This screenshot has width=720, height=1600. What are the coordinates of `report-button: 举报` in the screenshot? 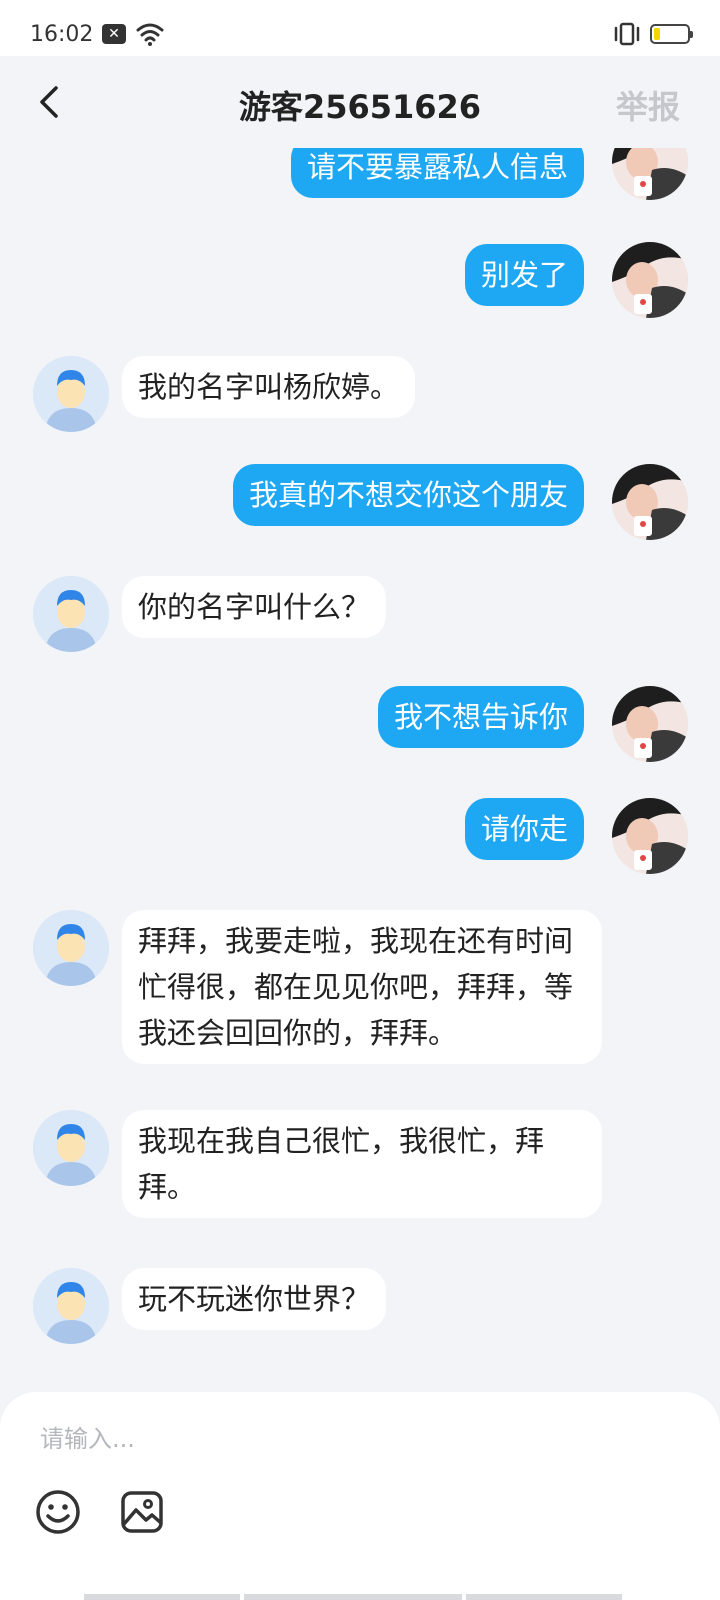 It's located at (648, 105).